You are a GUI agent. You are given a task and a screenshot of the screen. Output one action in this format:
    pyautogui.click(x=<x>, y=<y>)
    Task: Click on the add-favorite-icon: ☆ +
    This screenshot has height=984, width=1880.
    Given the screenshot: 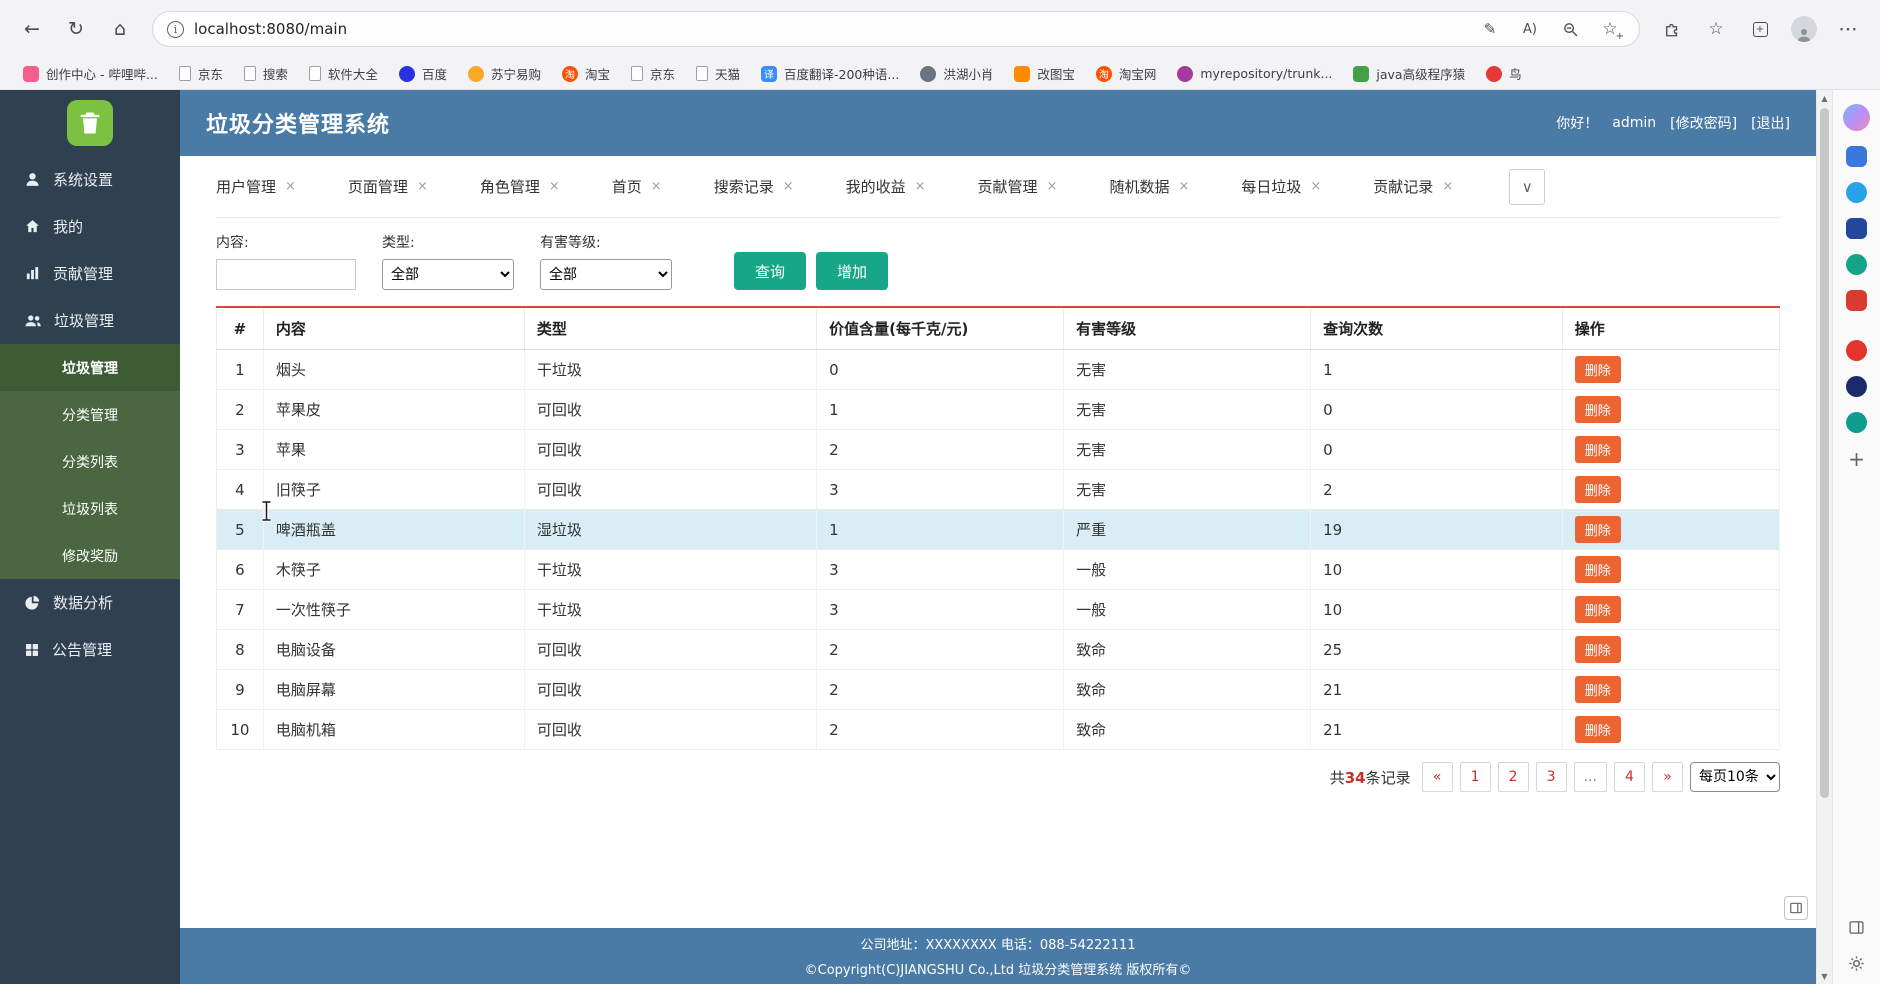 What is the action you would take?
    pyautogui.click(x=1610, y=29)
    